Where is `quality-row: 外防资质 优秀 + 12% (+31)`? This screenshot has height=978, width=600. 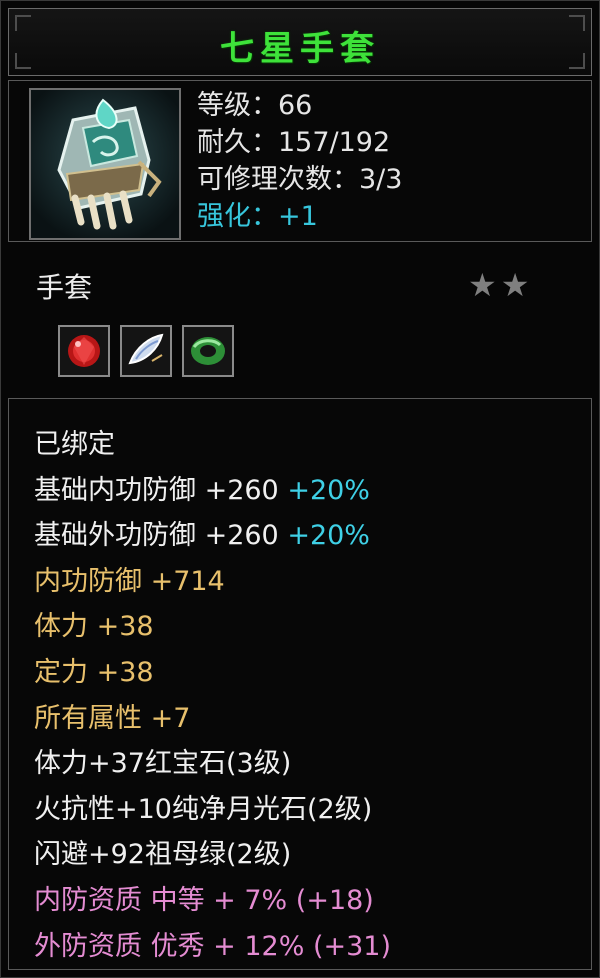 quality-row: 外防资质 优秀 + 12% (+31) is located at coordinates (213, 946).